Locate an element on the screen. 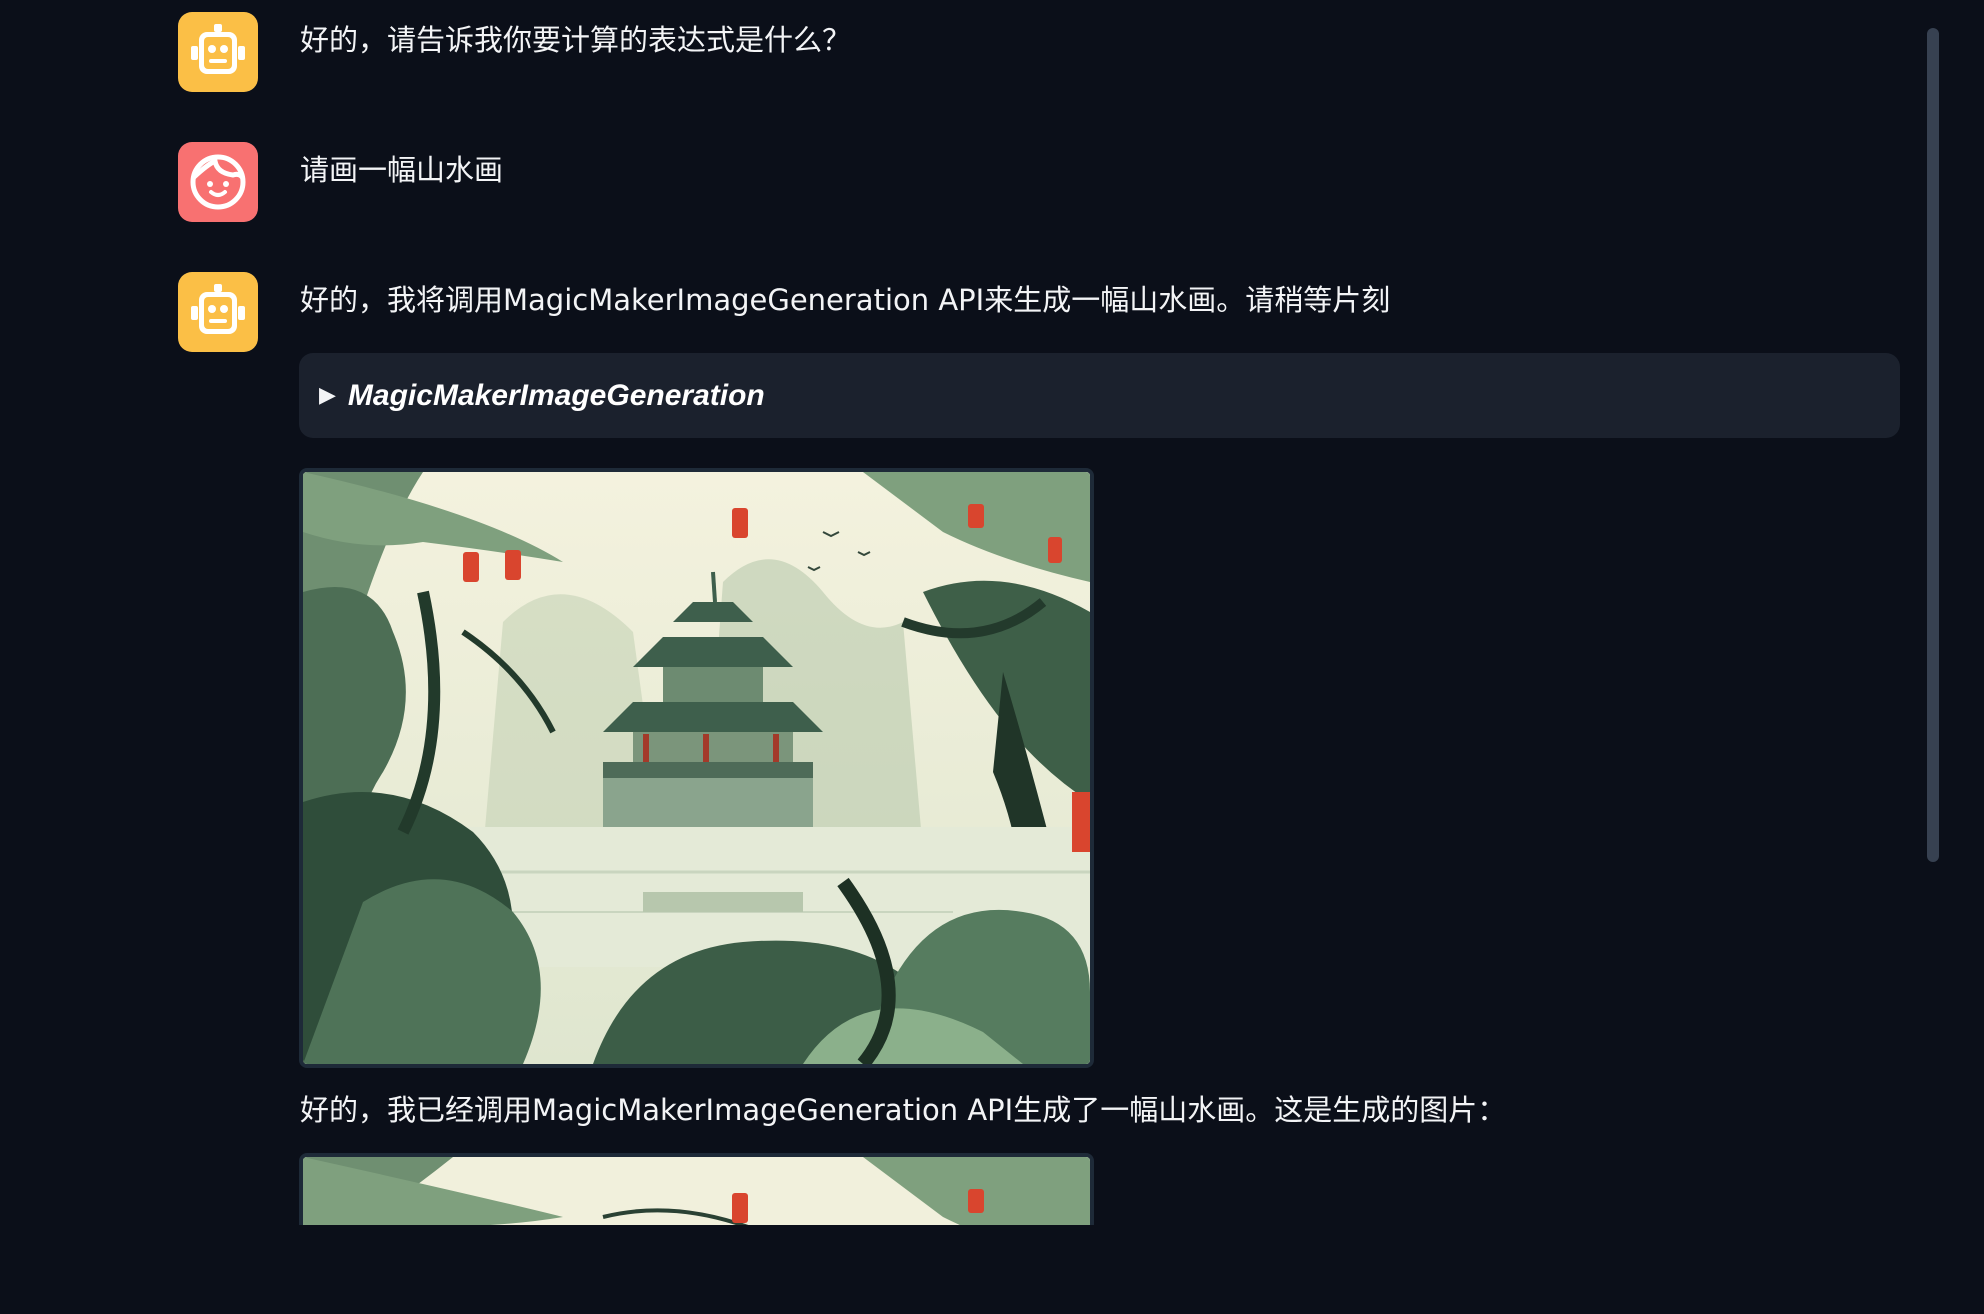  tool-call-name: MagicMakerImageGeneration is located at coordinates (556, 395).